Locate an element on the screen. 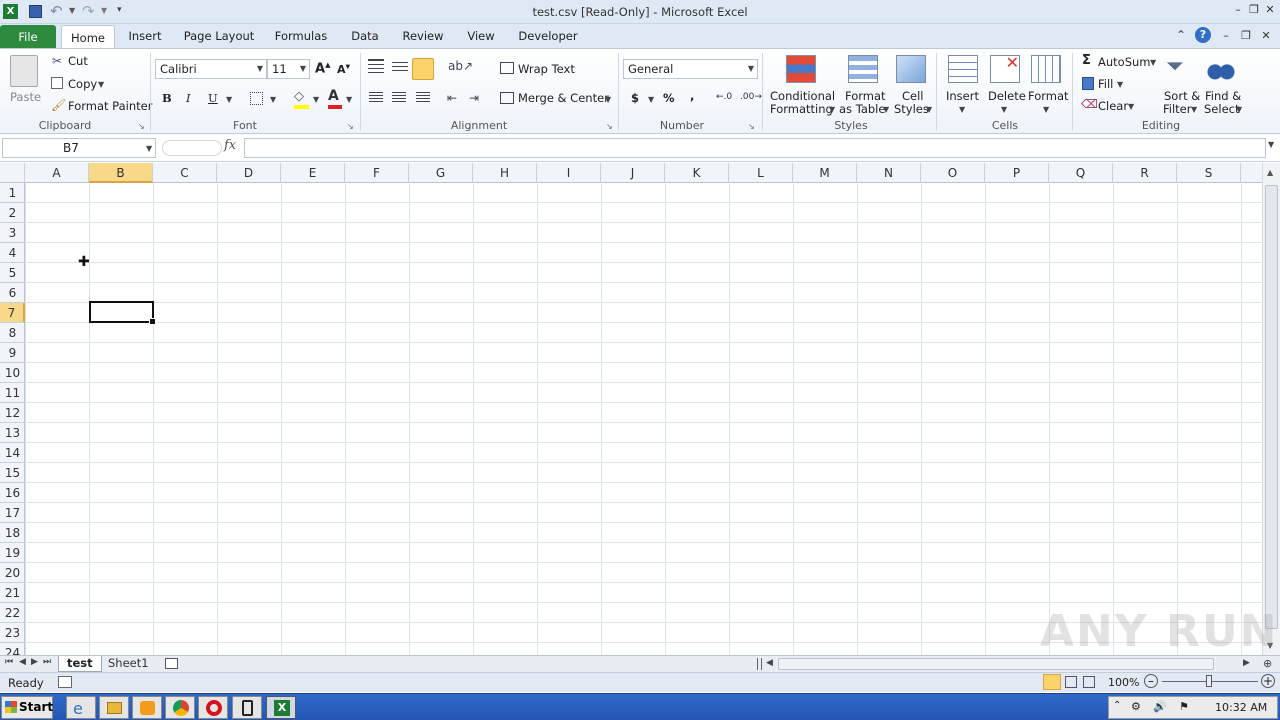 The image size is (1280, 720). binoculars-icon is located at coordinates (1221, 68).